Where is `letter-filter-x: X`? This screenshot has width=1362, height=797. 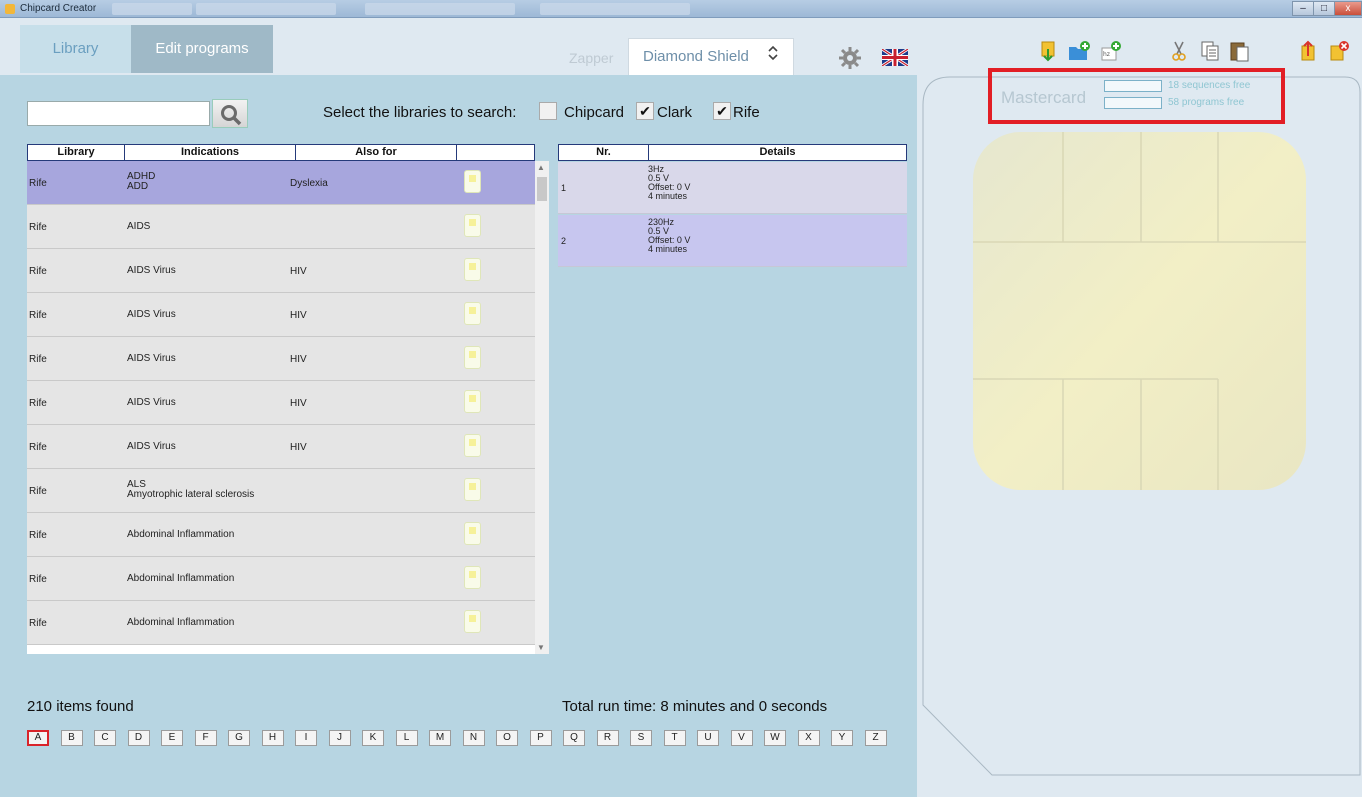
letter-filter-x: X is located at coordinates (808, 738).